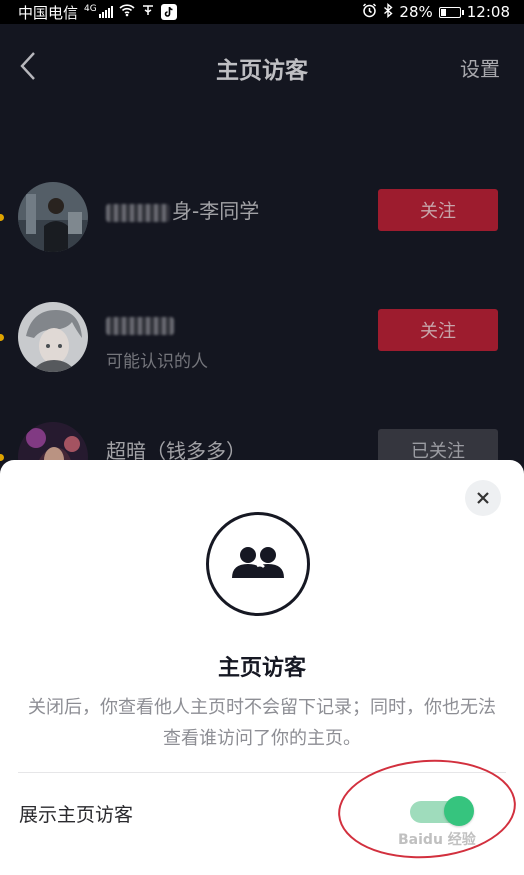 The image size is (524, 875). I want to click on carrier-label: 中国电信, so click(48, 12).